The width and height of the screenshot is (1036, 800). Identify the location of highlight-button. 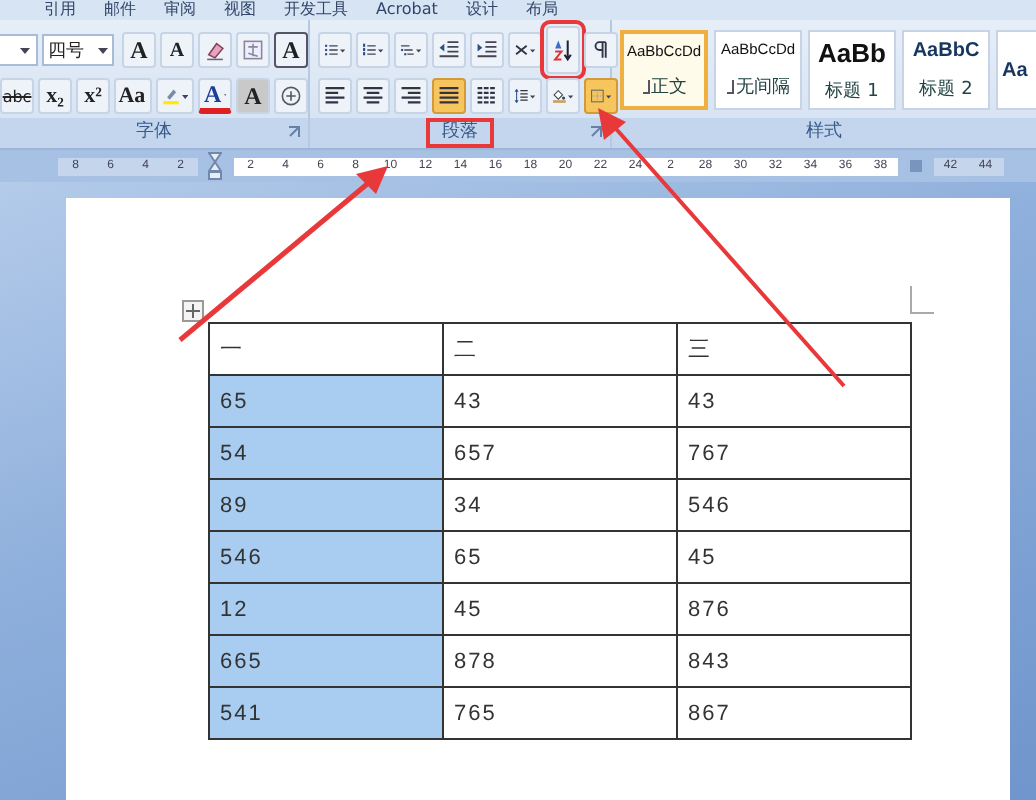
(174, 96).